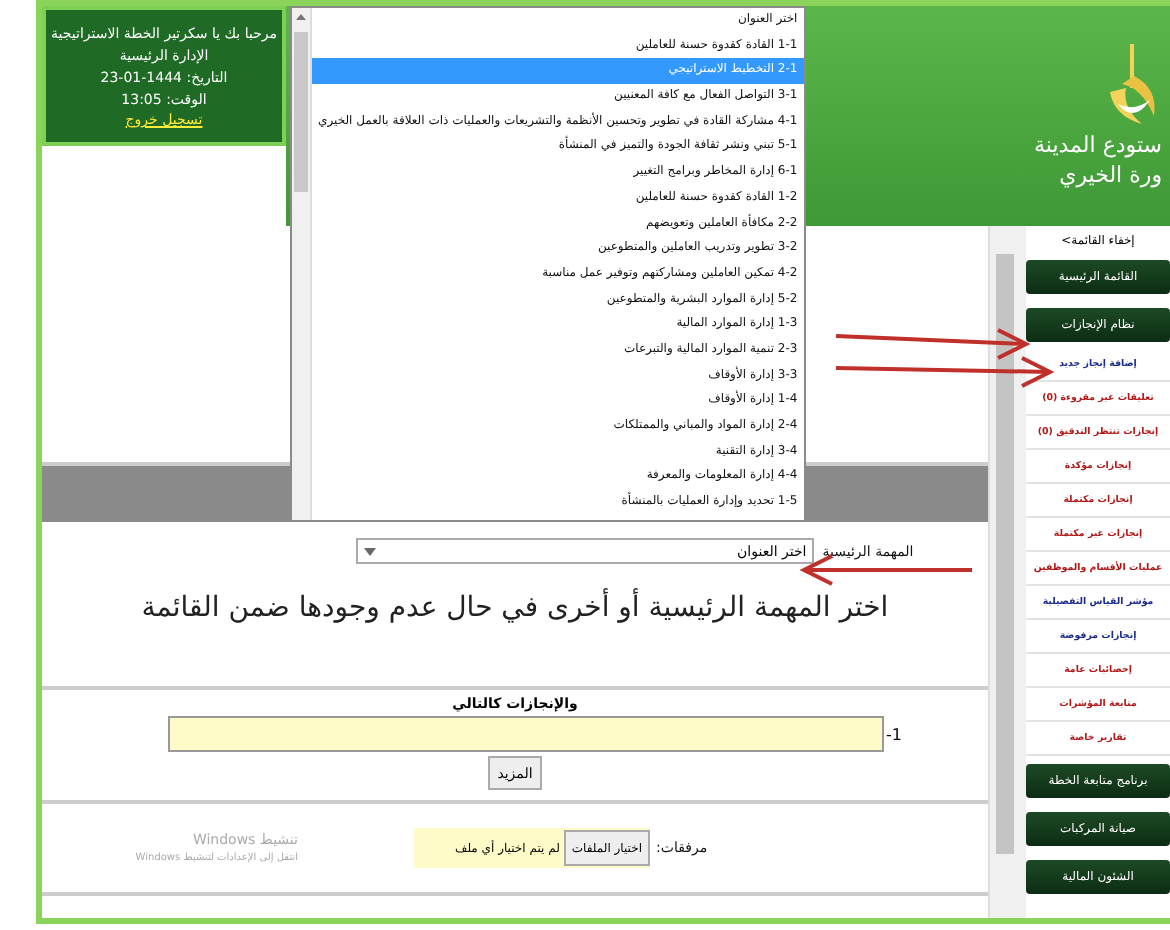 The image size is (1170, 930). What do you see at coordinates (301, 17) in the screenshot?
I see `scroll-up-icon` at bounding box center [301, 17].